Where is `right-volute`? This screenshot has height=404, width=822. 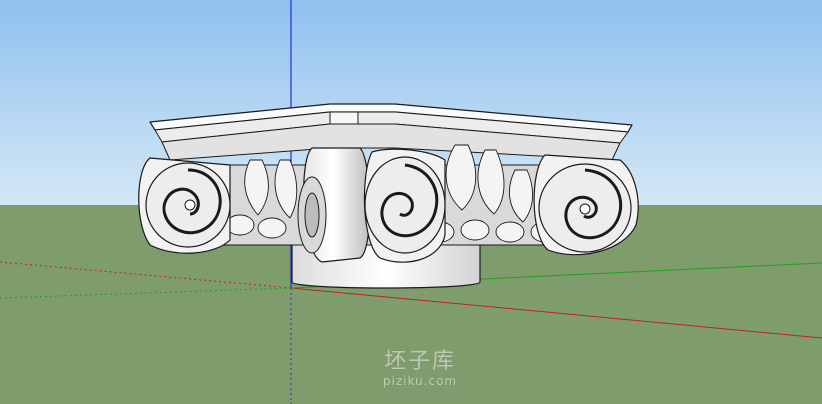 right-volute is located at coordinates (586, 205).